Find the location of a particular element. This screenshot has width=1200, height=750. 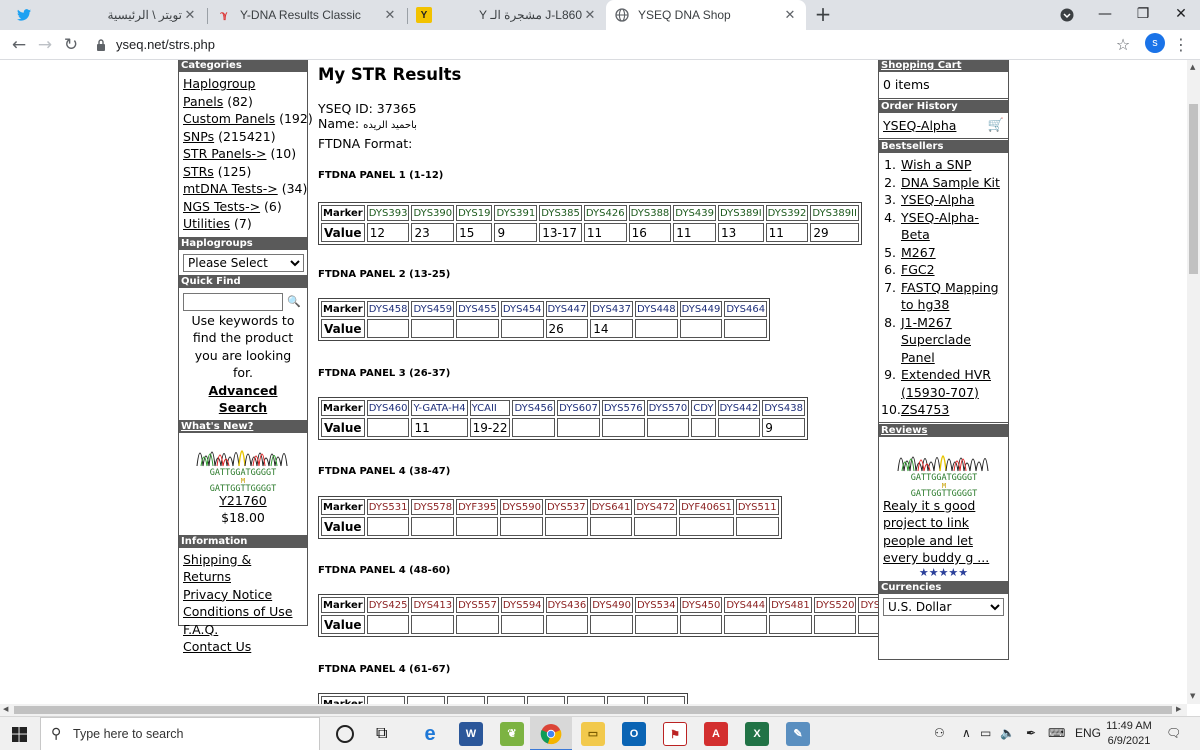

bookmark-star-icon: ☆ is located at coordinates (1123, 45).